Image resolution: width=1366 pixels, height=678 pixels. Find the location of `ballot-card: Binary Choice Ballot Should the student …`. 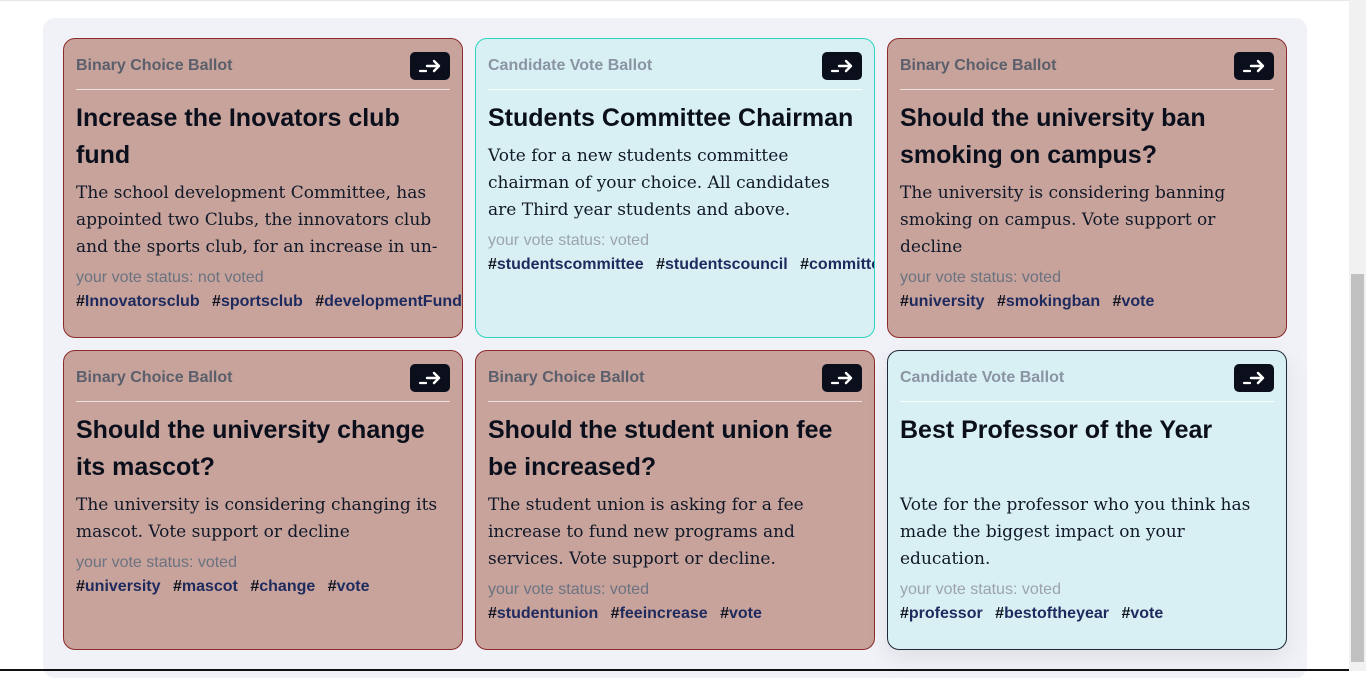

ballot-card: Binary Choice Ballot Should the student … is located at coordinates (675, 500).